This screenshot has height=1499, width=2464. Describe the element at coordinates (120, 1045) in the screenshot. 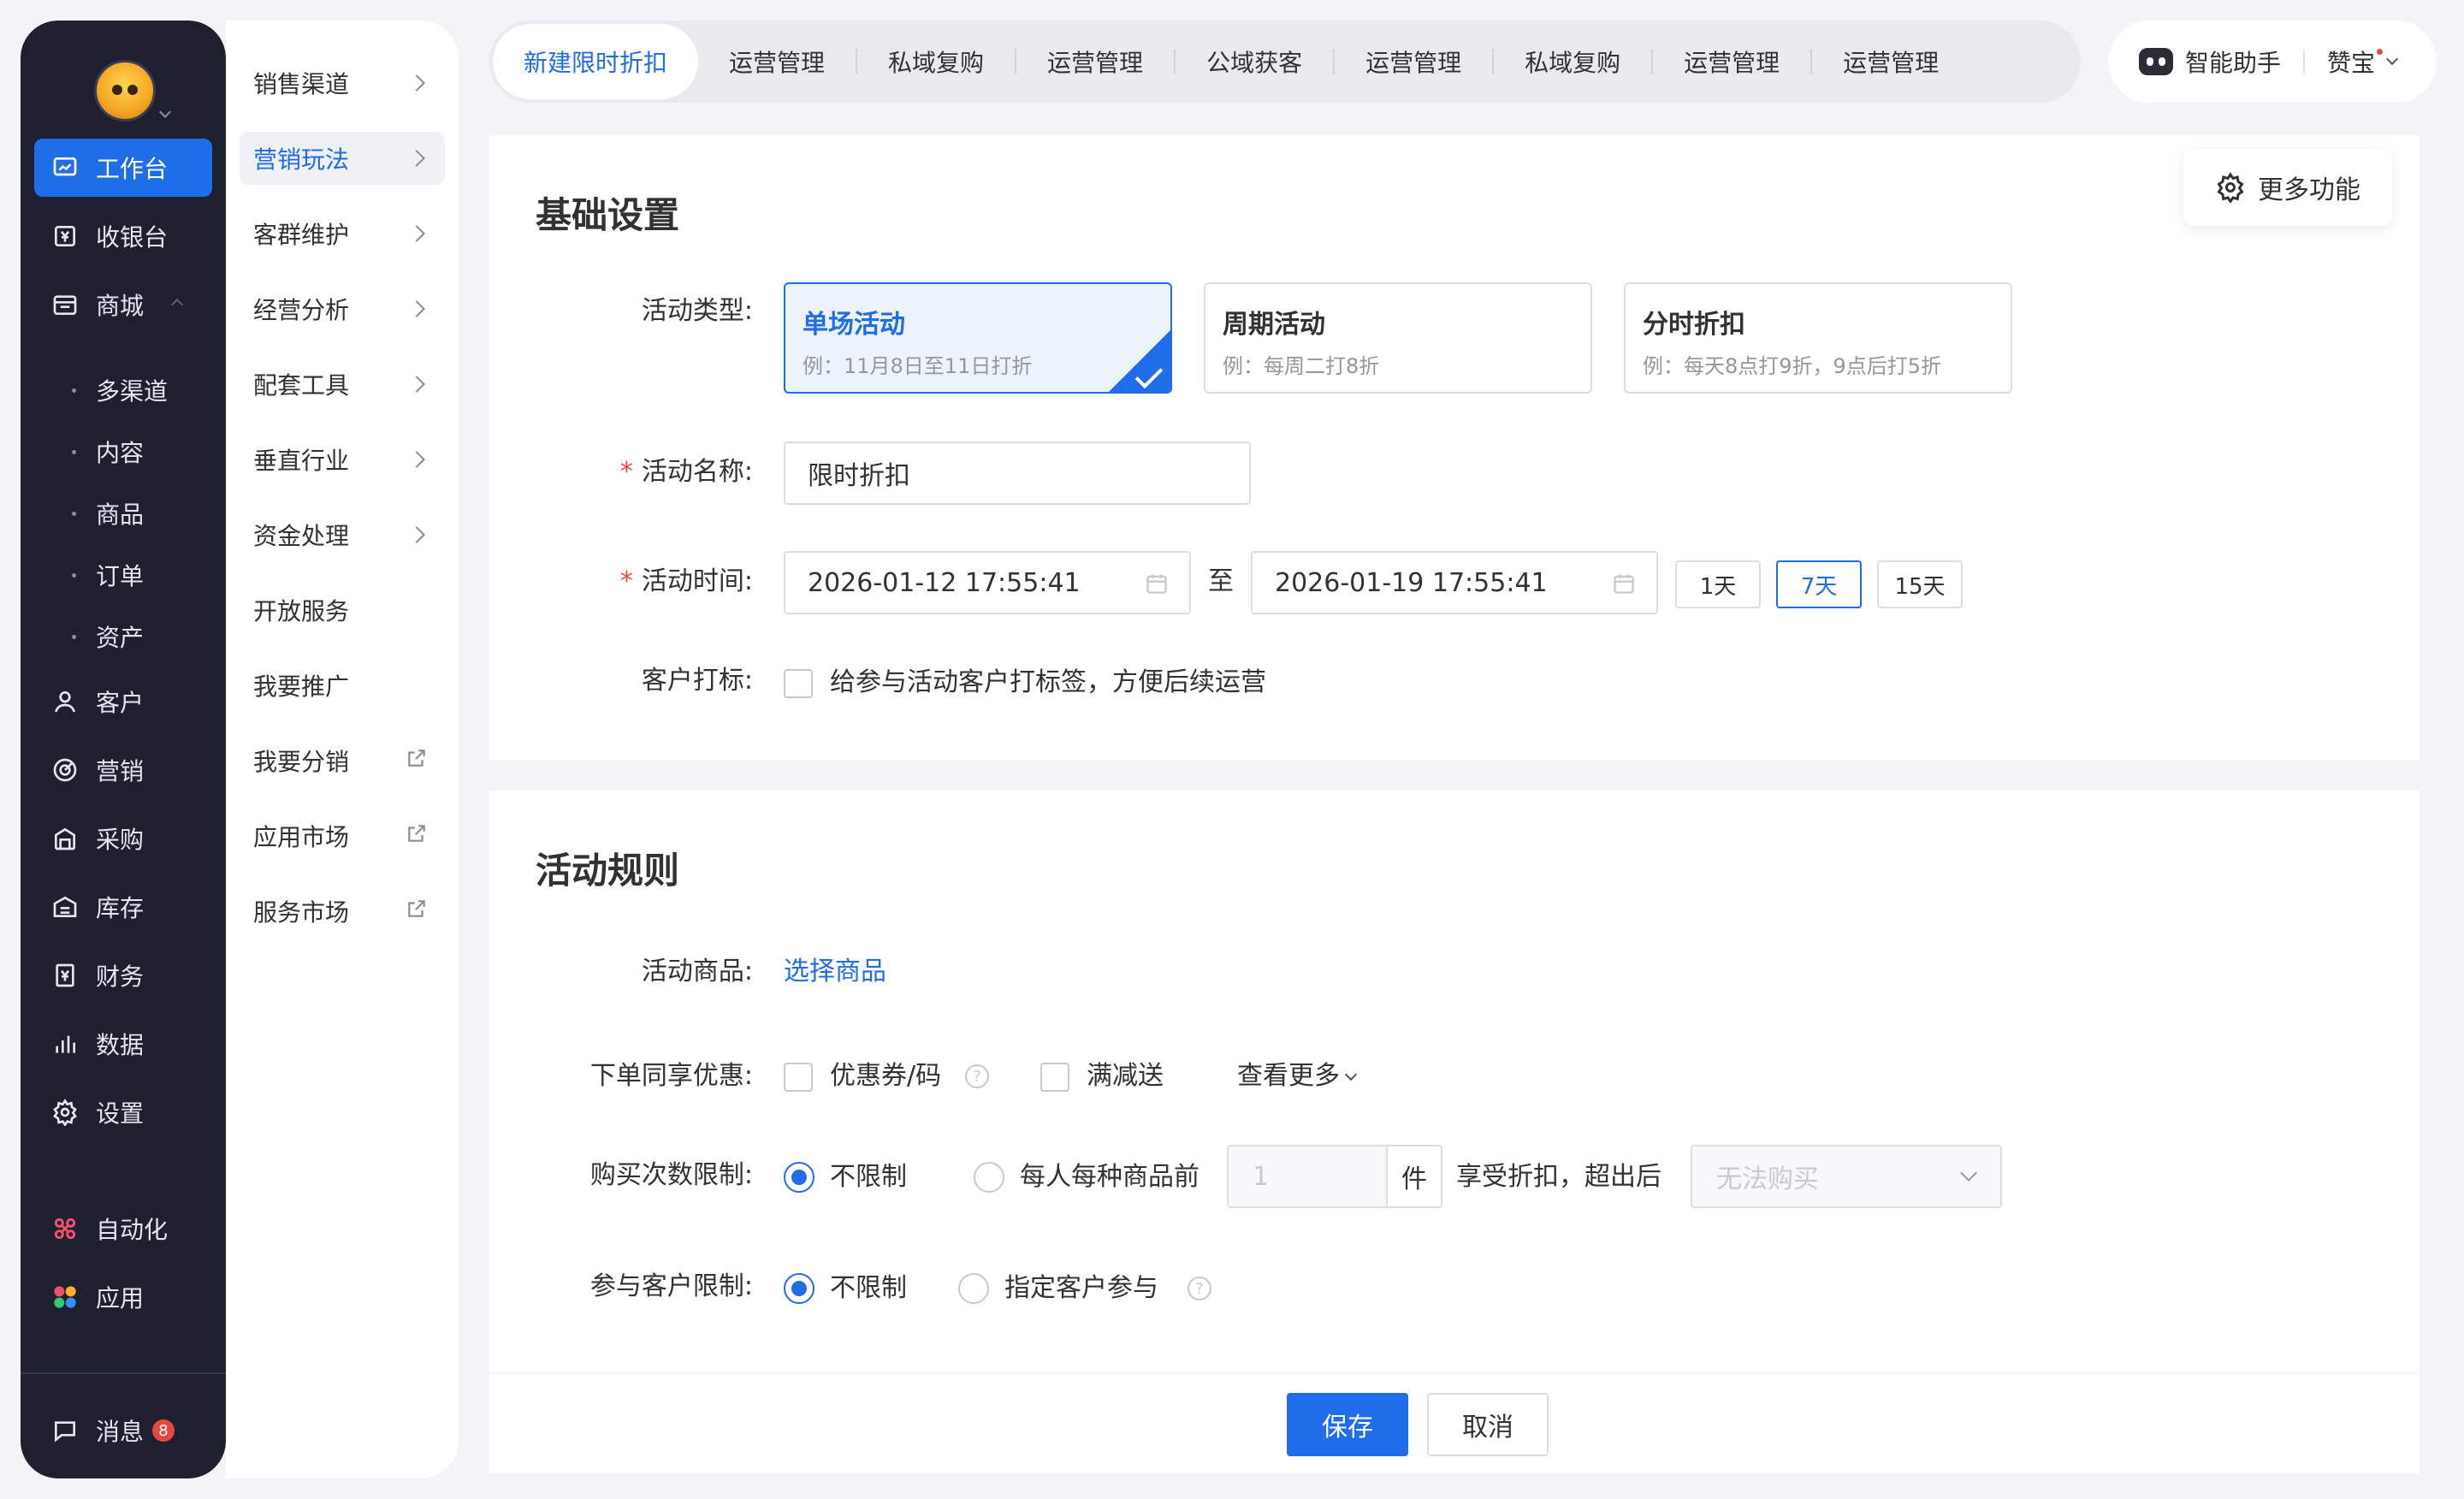

I see `nav-label: 数据` at that location.